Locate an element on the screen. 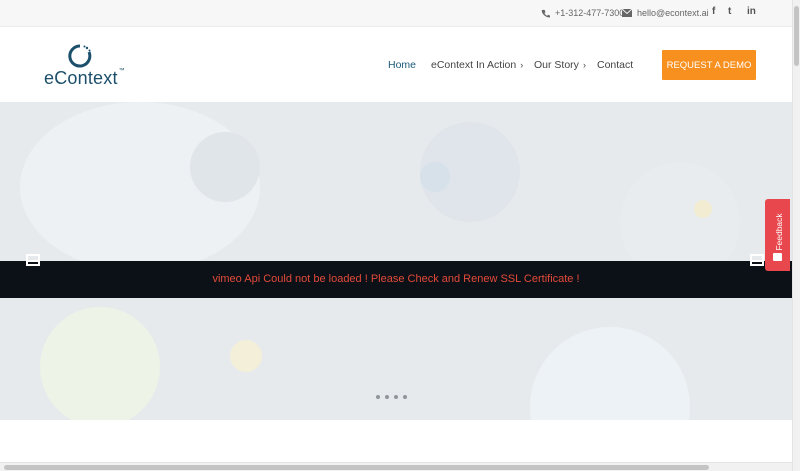 The width and height of the screenshot is (800, 471). nav-home: Home is located at coordinates (402, 65).